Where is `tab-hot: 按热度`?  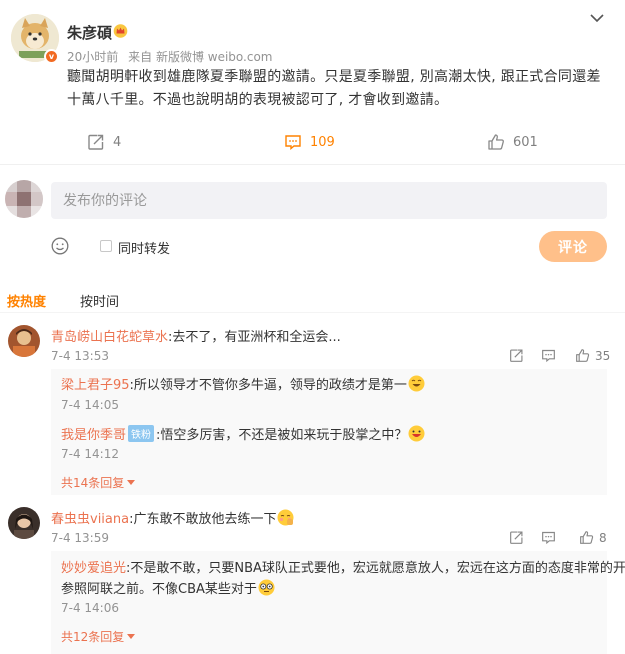 tab-hot: 按热度 is located at coordinates (26, 300).